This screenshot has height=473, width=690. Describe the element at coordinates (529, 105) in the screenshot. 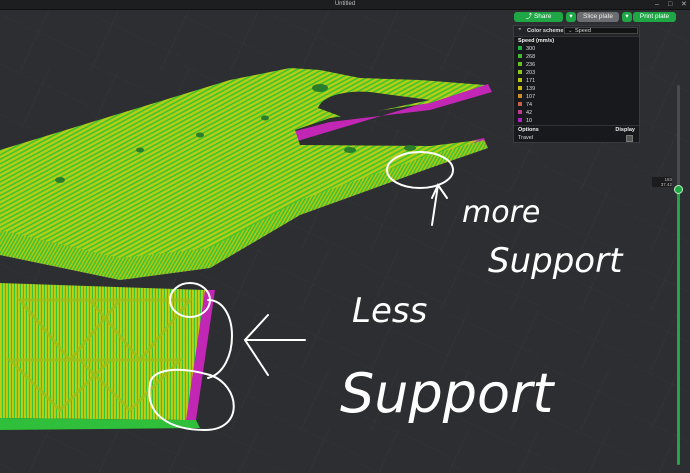

I see `speed-value-label: 74` at that location.